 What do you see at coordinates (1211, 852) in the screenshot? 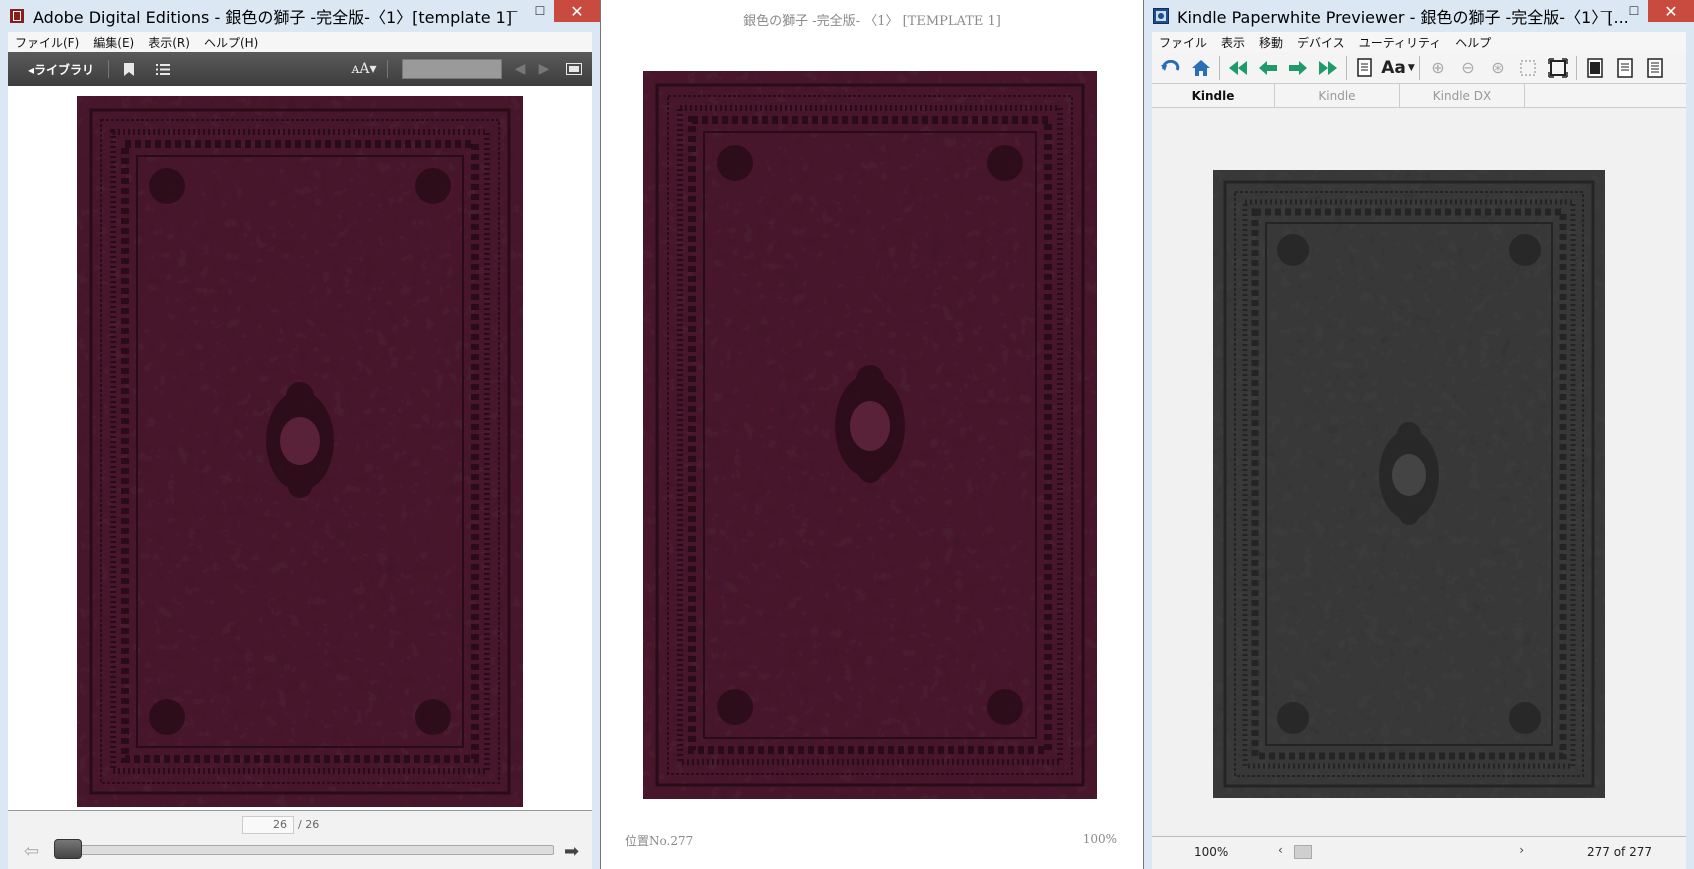
I see `zoom-level: 100%` at bounding box center [1211, 852].